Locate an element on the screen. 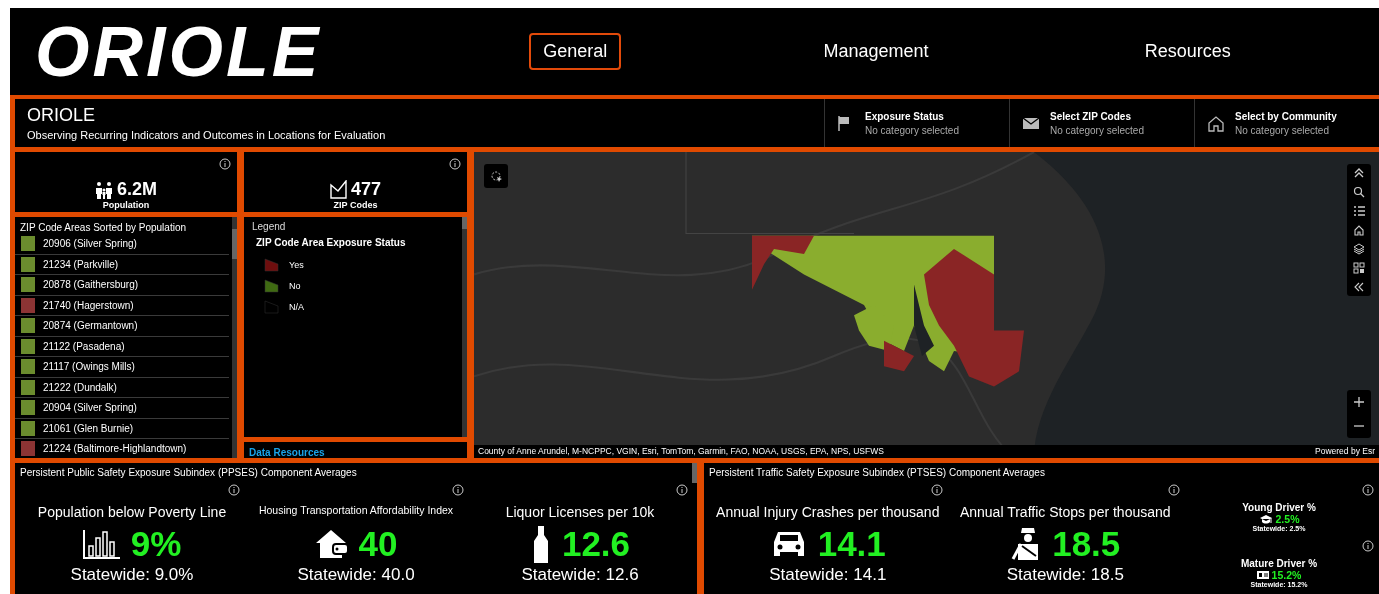 The image size is (1379, 594). list-title: ZIP Code Areas Sorted by Population is located at coordinates (103, 227).